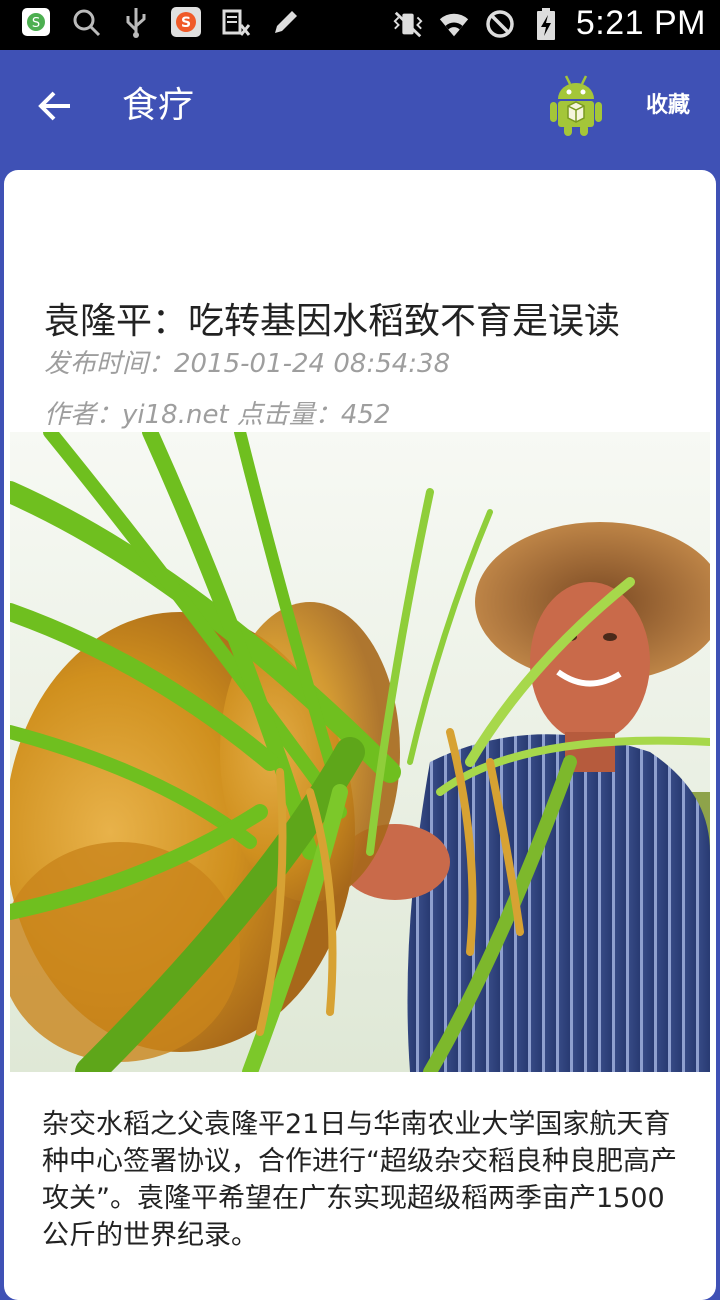  Describe the element at coordinates (668, 106) in the screenshot. I see `favorite-button: 收藏` at that location.